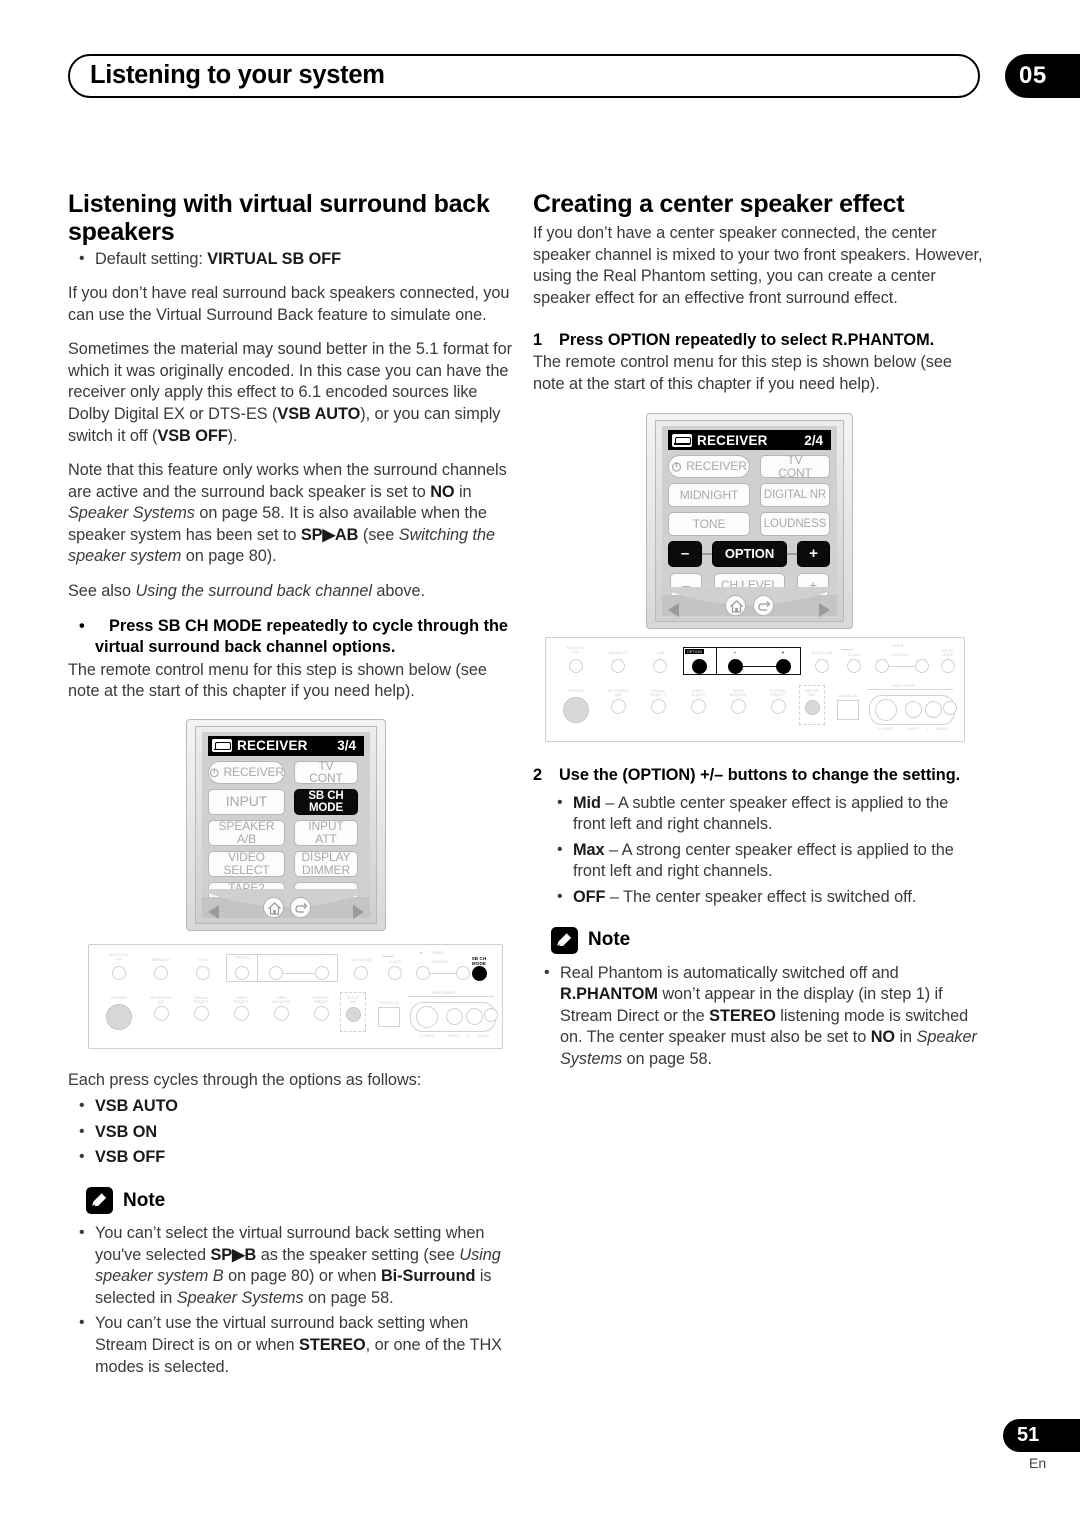  What do you see at coordinates (524, 76) in the screenshot?
I see `page-header: Listening to your system` at bounding box center [524, 76].